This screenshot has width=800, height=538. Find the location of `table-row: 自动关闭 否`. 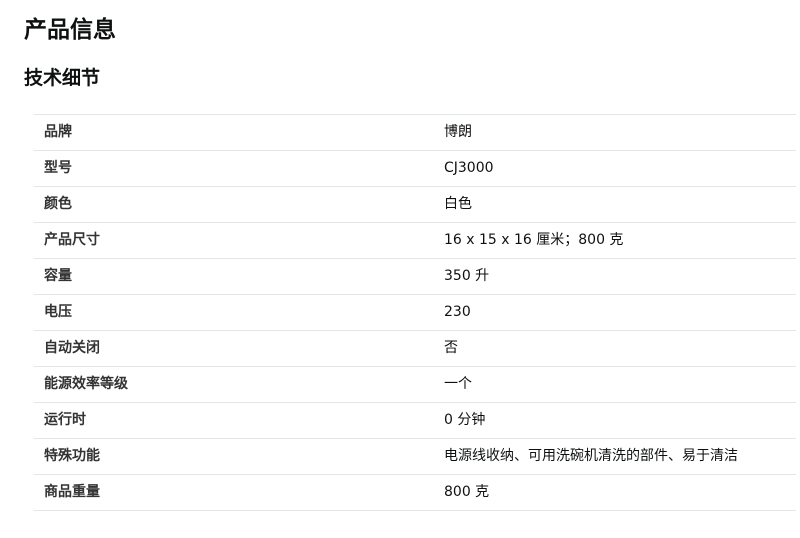

table-row: 自动关闭 否 is located at coordinates (415, 348).